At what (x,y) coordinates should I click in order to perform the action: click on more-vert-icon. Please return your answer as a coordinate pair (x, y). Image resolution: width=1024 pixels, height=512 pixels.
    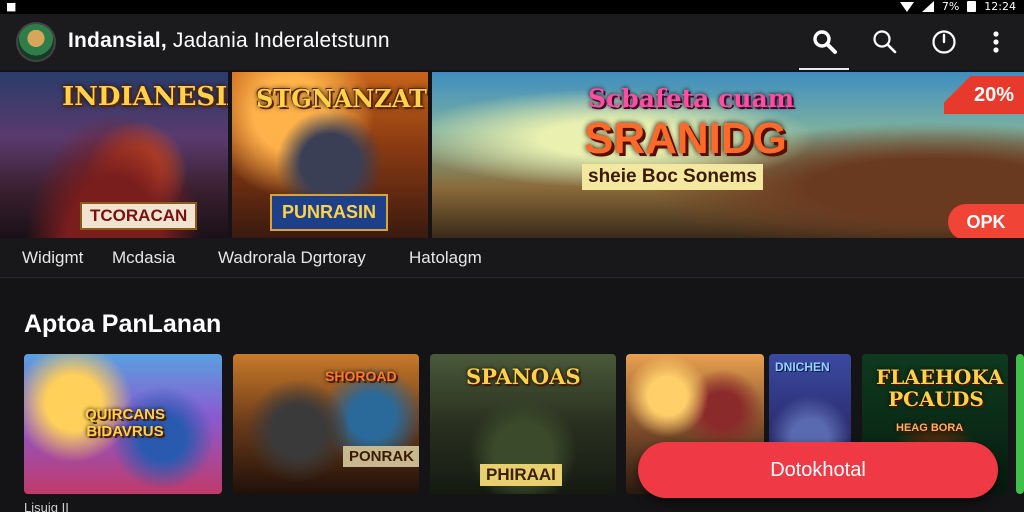
    Looking at the image, I should click on (996, 42).